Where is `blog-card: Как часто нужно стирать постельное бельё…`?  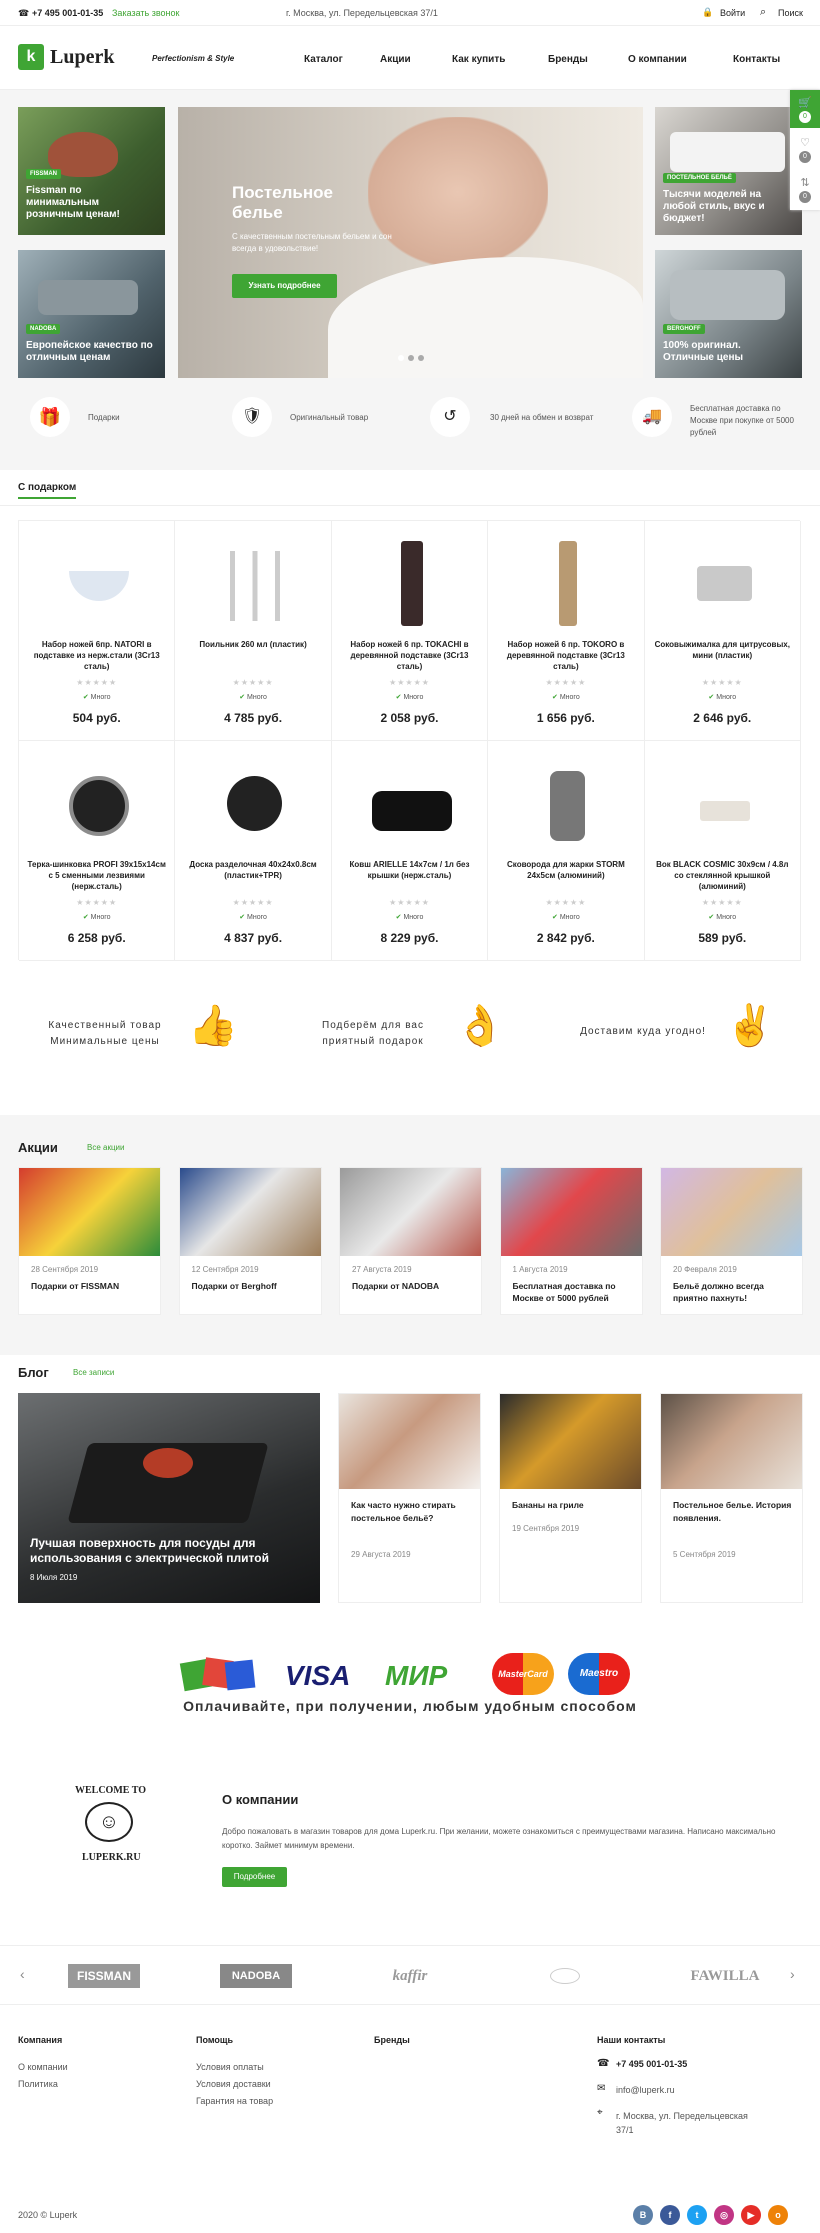 blog-card: Как часто нужно стирать постельное бельё… is located at coordinates (409, 1498).